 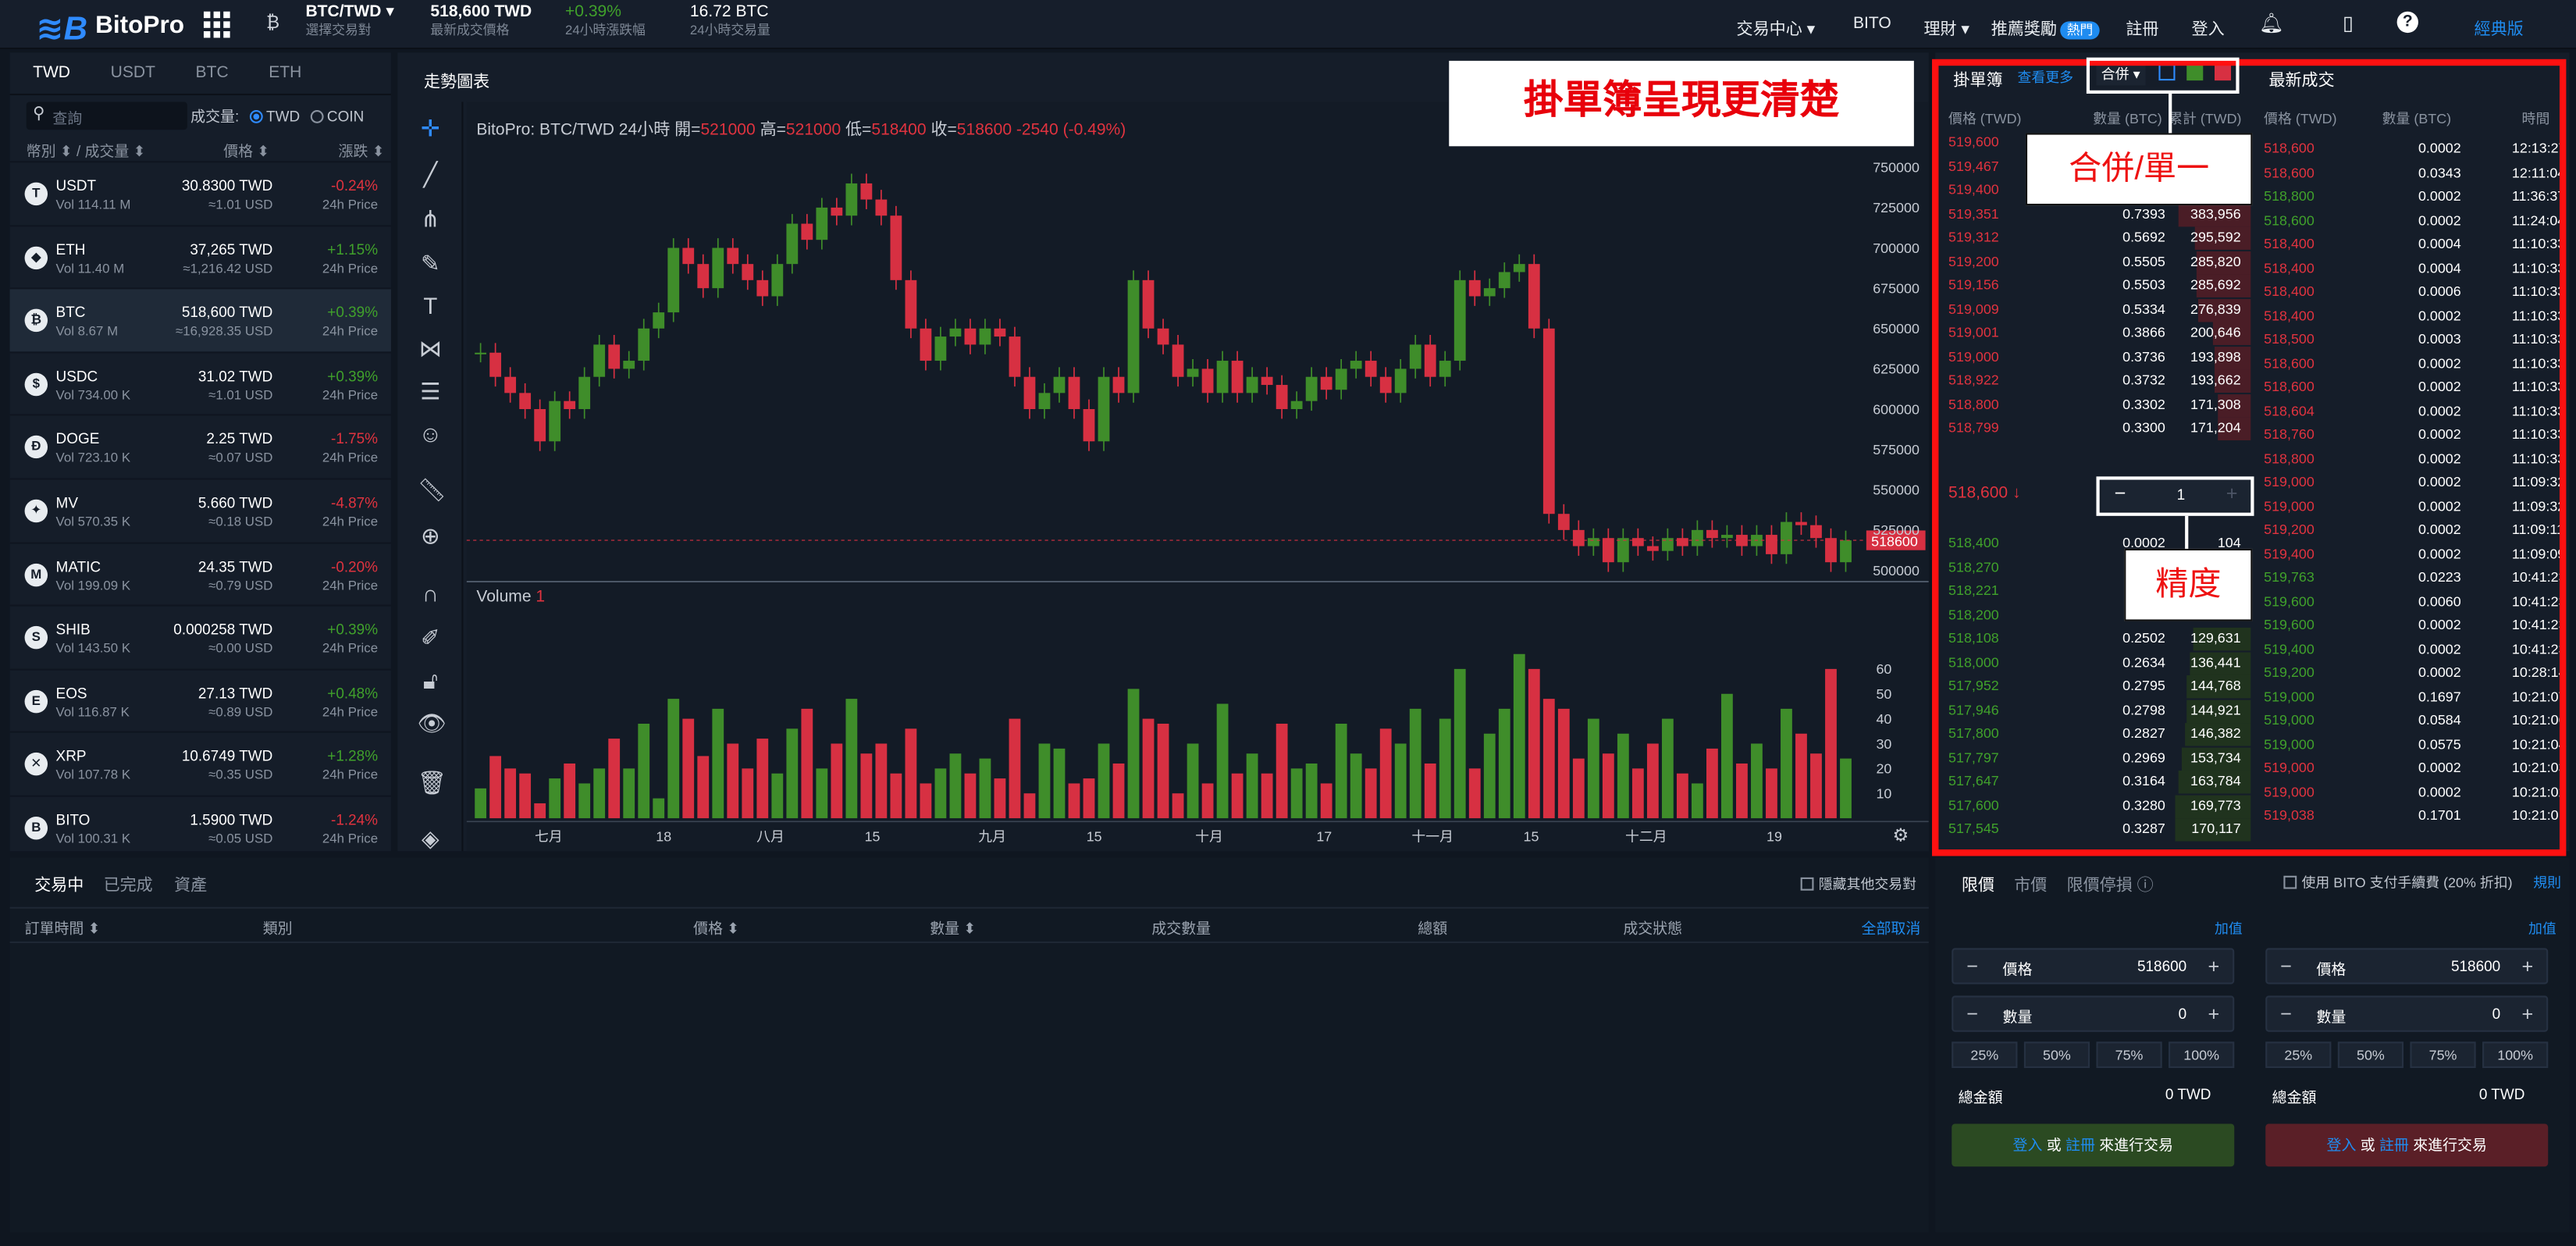 What do you see at coordinates (2407, 1013) in the screenshot?
I see `sell-qty-input: − 數量 0 +` at bounding box center [2407, 1013].